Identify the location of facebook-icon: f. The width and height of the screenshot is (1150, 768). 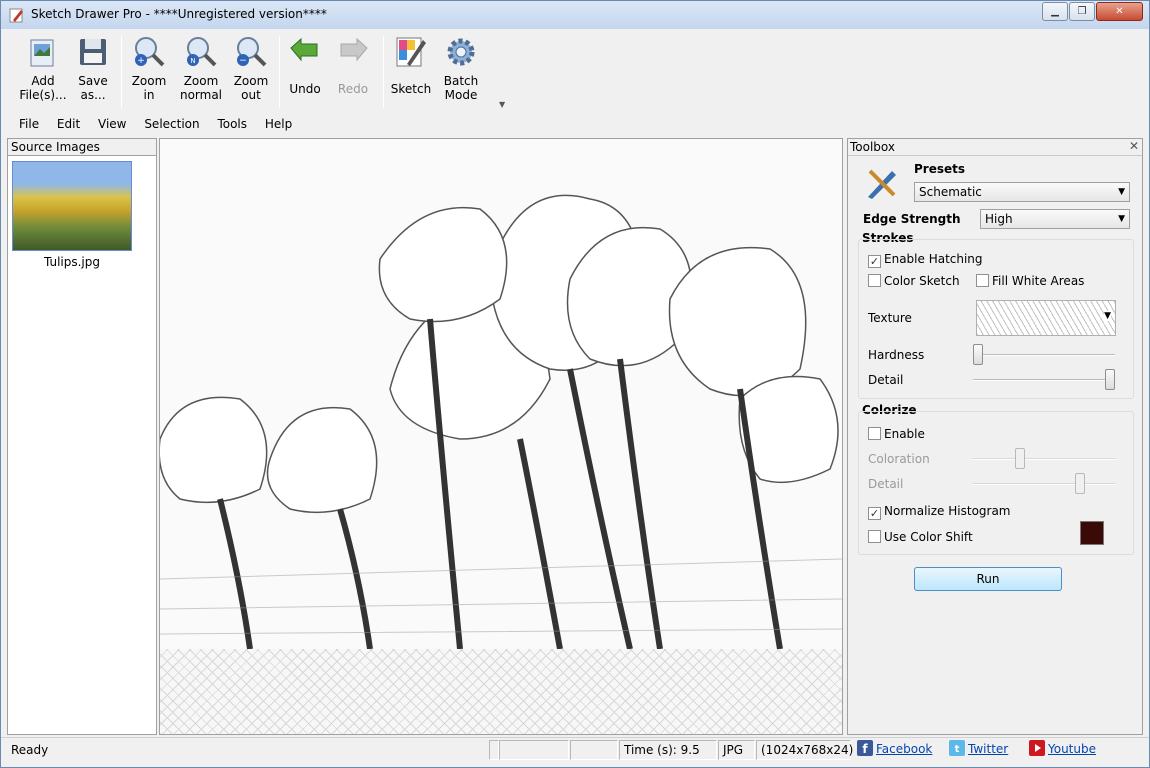
(865, 748).